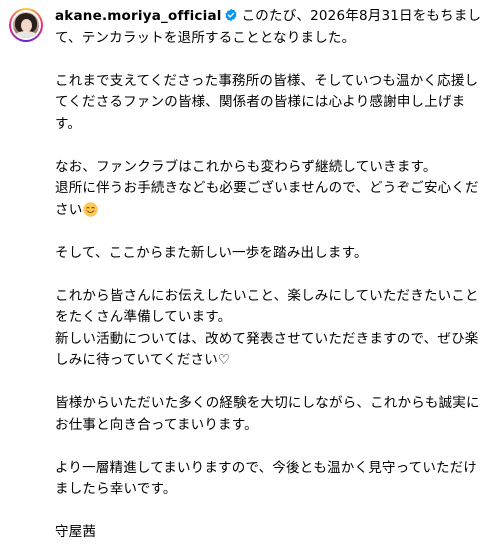 This screenshot has height=544, width=500. Describe the element at coordinates (211, 252) in the screenshot. I see `caption-paragraph-4: そして、ここからまた新しい一歩を踏み出します。` at that location.